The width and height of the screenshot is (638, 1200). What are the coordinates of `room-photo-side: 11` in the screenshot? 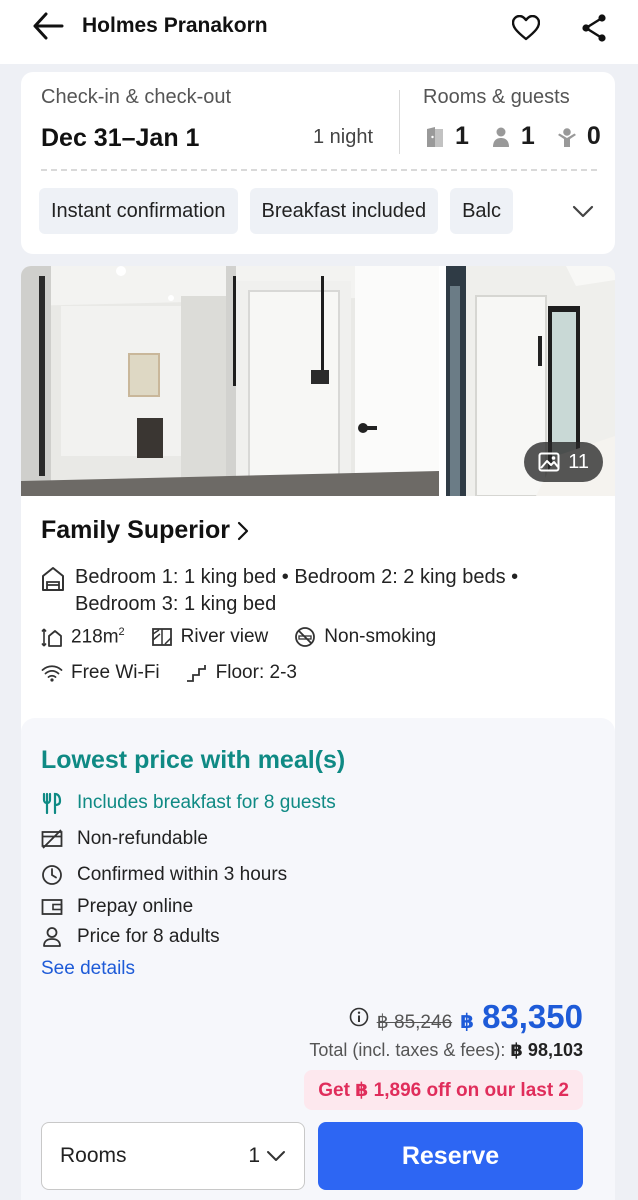 It's located at (530, 381).